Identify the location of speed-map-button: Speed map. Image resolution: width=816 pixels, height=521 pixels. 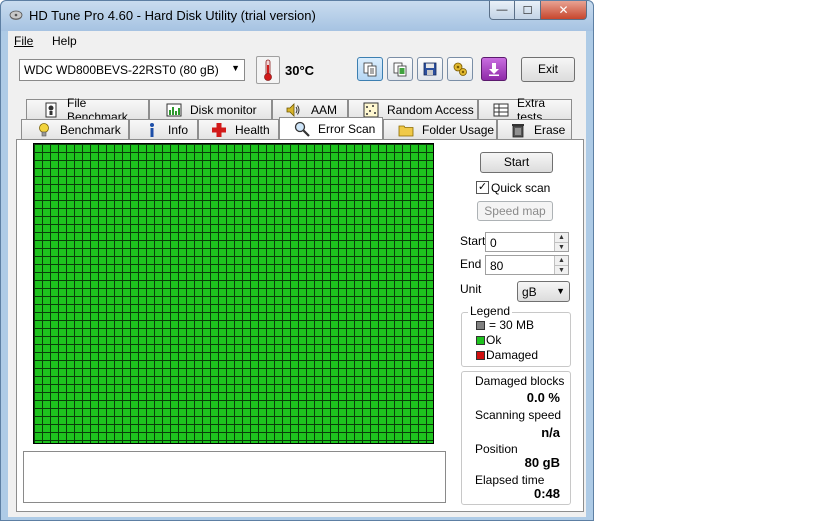
(515, 211).